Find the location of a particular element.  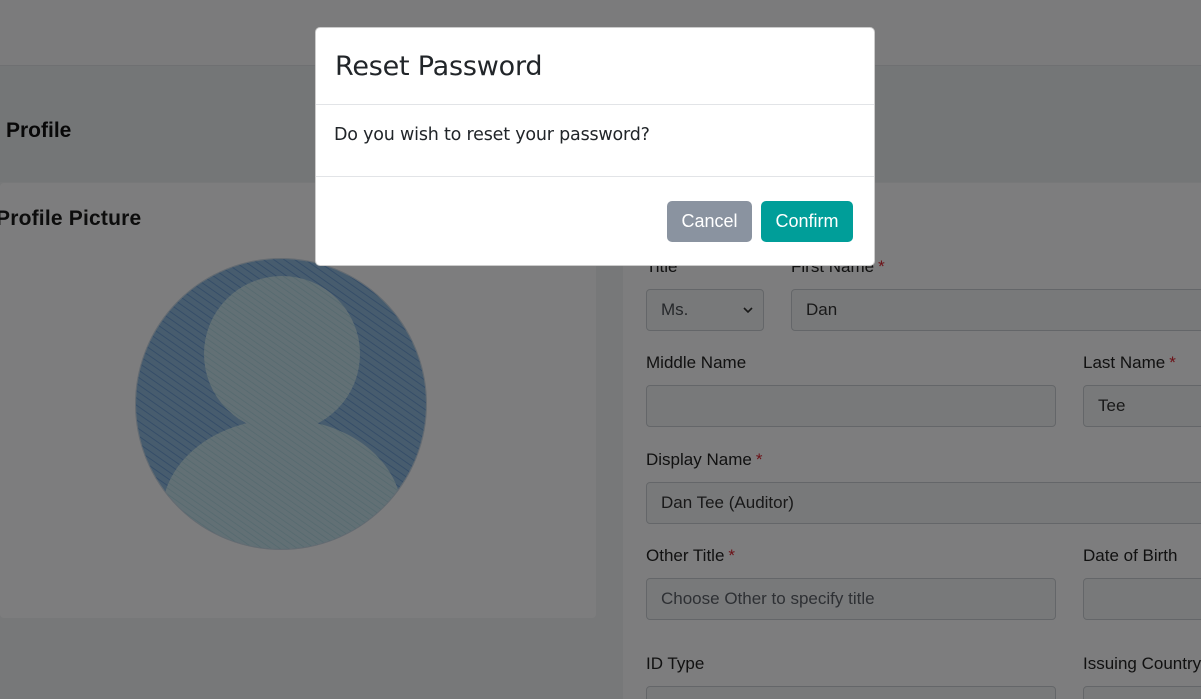

modal-title: Reset Password is located at coordinates (439, 66).